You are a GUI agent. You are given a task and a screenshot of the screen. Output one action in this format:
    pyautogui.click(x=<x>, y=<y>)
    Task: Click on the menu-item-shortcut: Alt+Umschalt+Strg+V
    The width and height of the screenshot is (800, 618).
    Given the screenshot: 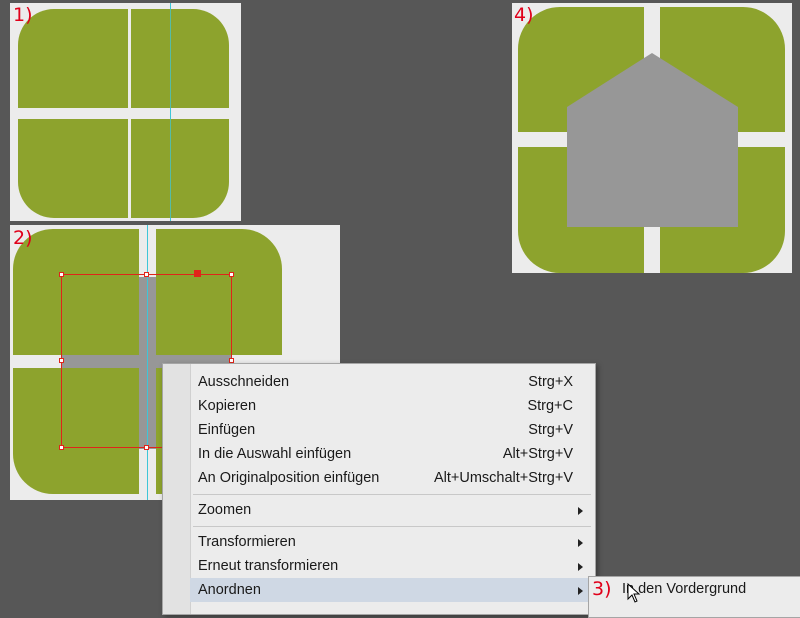 What is the action you would take?
    pyautogui.click(x=503, y=478)
    